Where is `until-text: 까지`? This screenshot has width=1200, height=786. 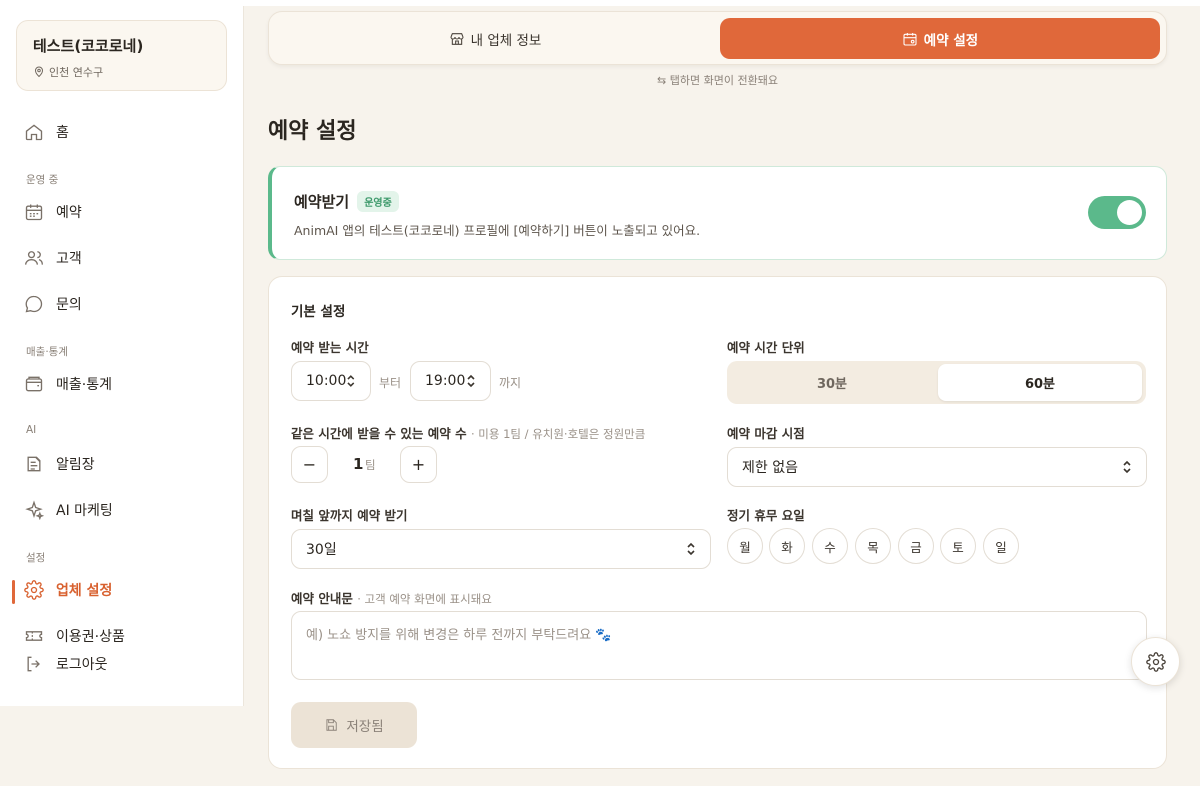 until-text: 까지 is located at coordinates (510, 383).